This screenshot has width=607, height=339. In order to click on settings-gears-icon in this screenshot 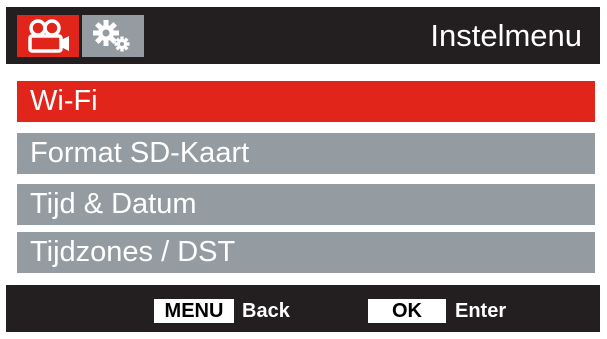, I will do `click(111, 36)`.